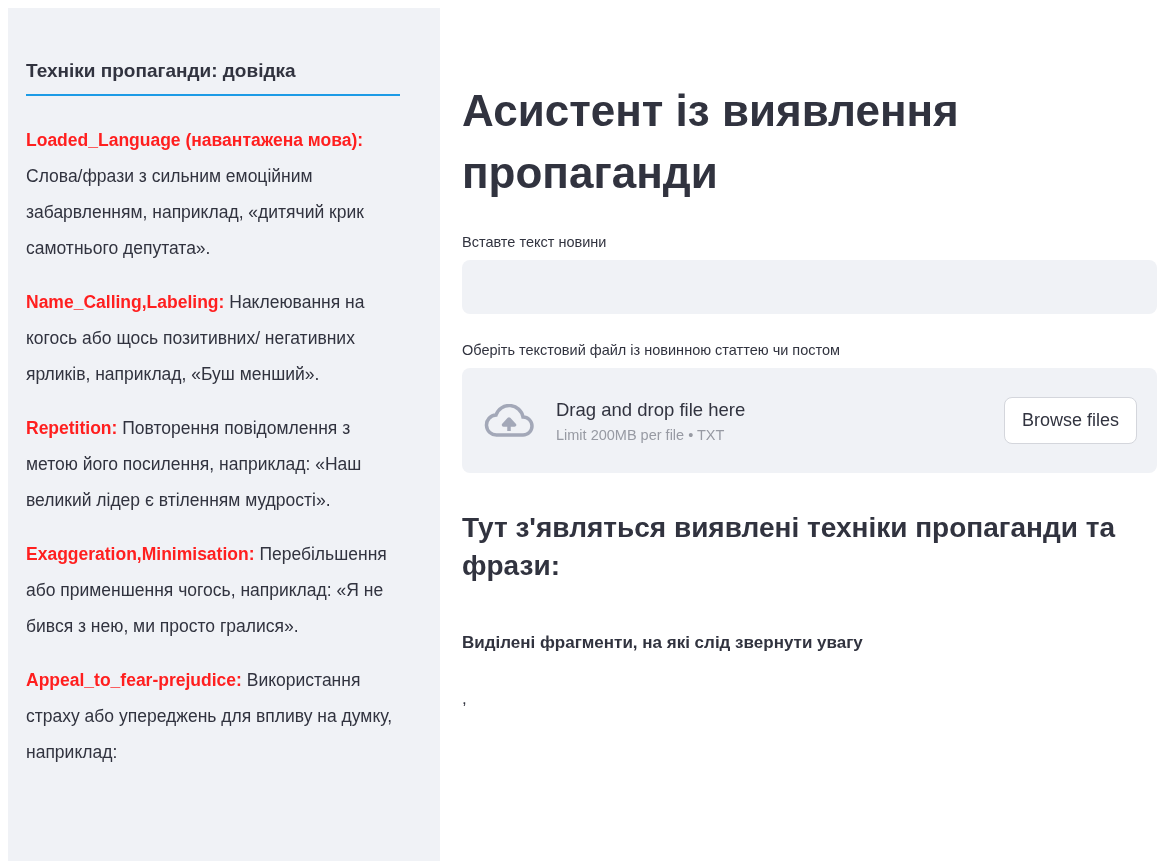 This screenshot has width=1157, height=861. Describe the element at coordinates (207, 590) in the screenshot. I see `technique-description: Exaggeration,Minimisation: Перебільшення або применшення чогось, наприклад: «Я не бився з нею, ми просто гралися».` at that location.